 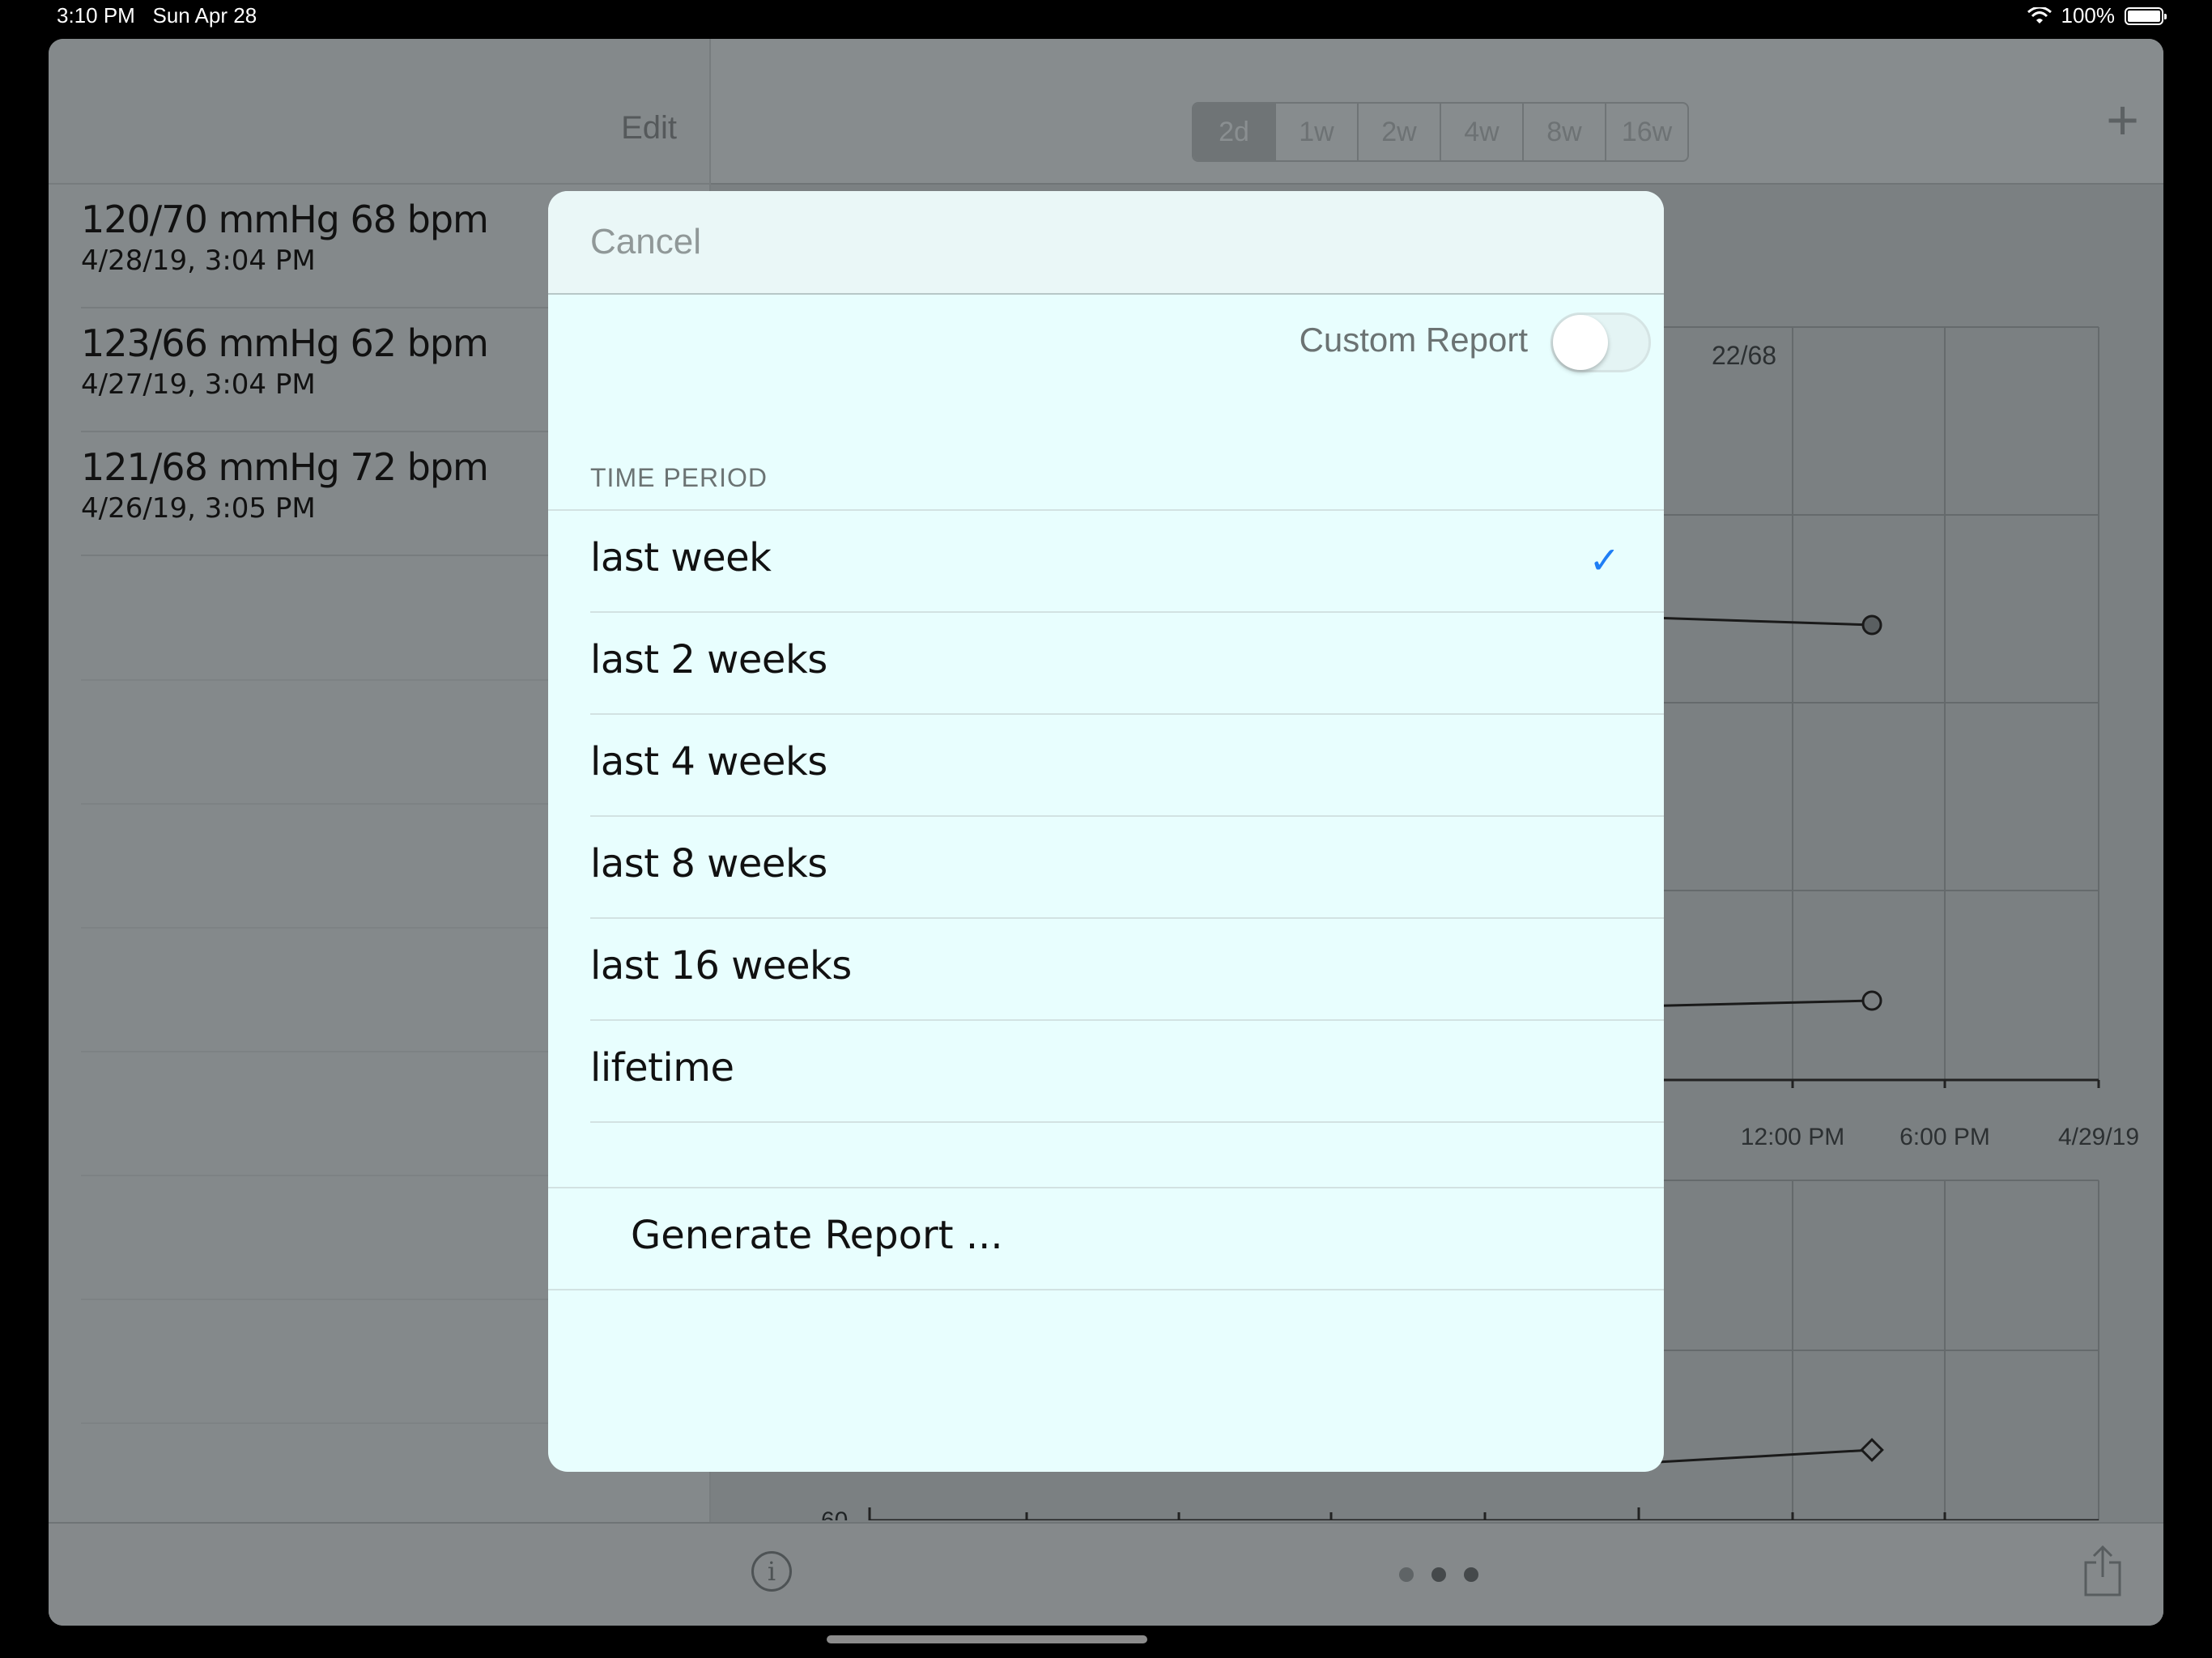 What do you see at coordinates (1482, 132) in the screenshot?
I see `segment-4w: 4w` at bounding box center [1482, 132].